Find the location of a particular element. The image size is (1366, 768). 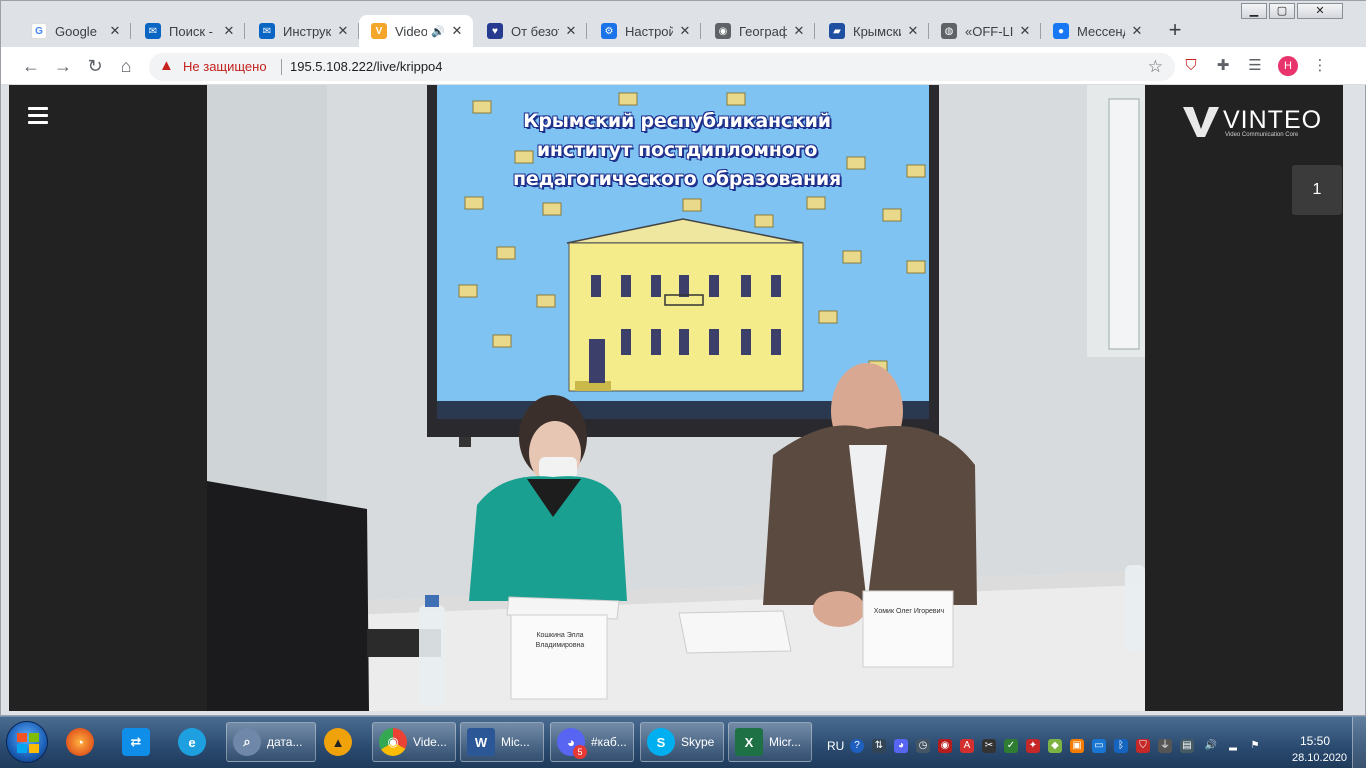

tab-geography: ◉ Географ ✕ is located at coordinates (759, 31).